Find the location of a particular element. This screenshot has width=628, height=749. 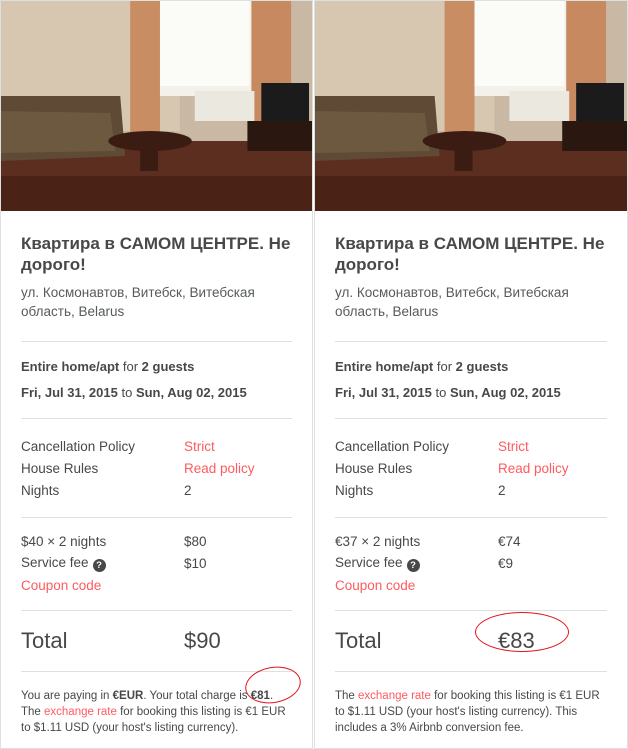

nightly-price-label: €37 × 2 nights is located at coordinates (378, 541).